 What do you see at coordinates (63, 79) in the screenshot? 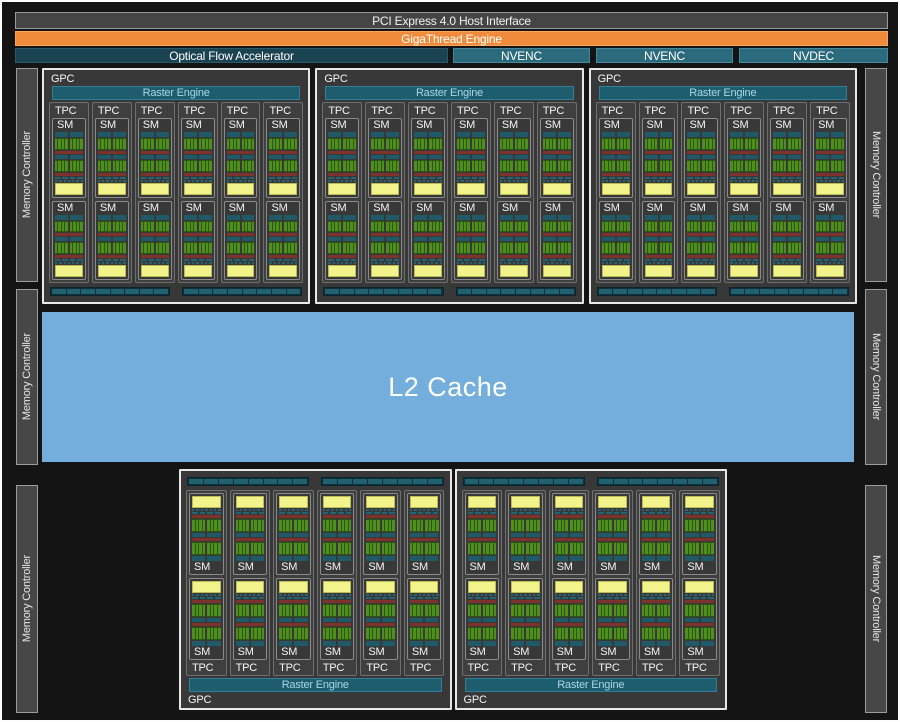
I see `gpc-label: GPC` at bounding box center [63, 79].